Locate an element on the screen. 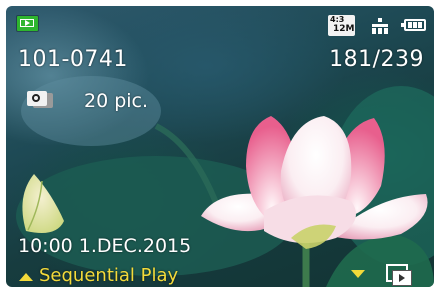 The image size is (440, 293). burst-group-icon is located at coordinates (40, 100).